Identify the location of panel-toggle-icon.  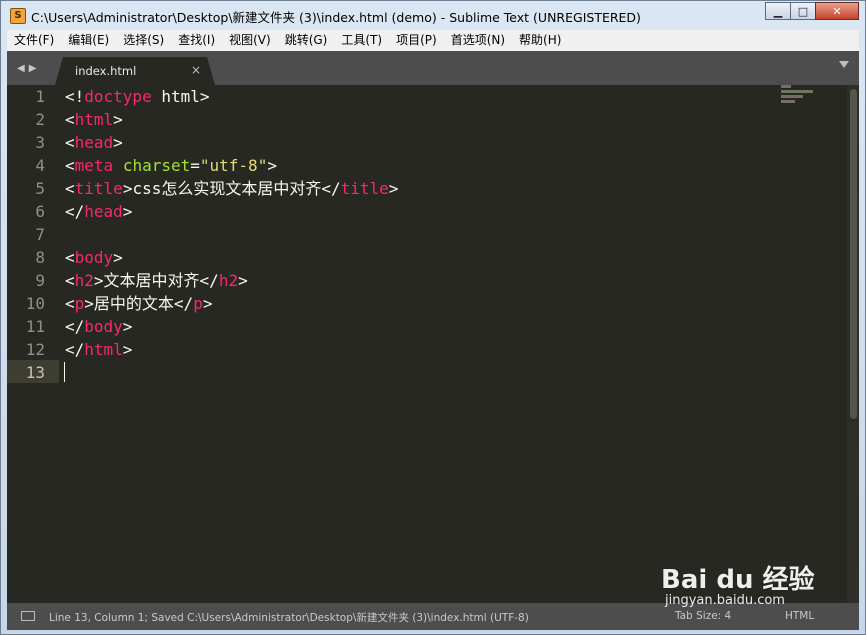
(28, 616).